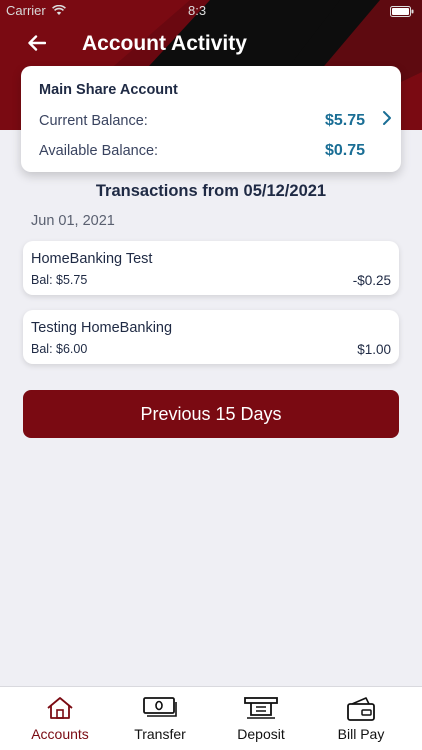 The image size is (422, 750). What do you see at coordinates (59, 11) in the screenshot?
I see `wifi-icon` at bounding box center [59, 11].